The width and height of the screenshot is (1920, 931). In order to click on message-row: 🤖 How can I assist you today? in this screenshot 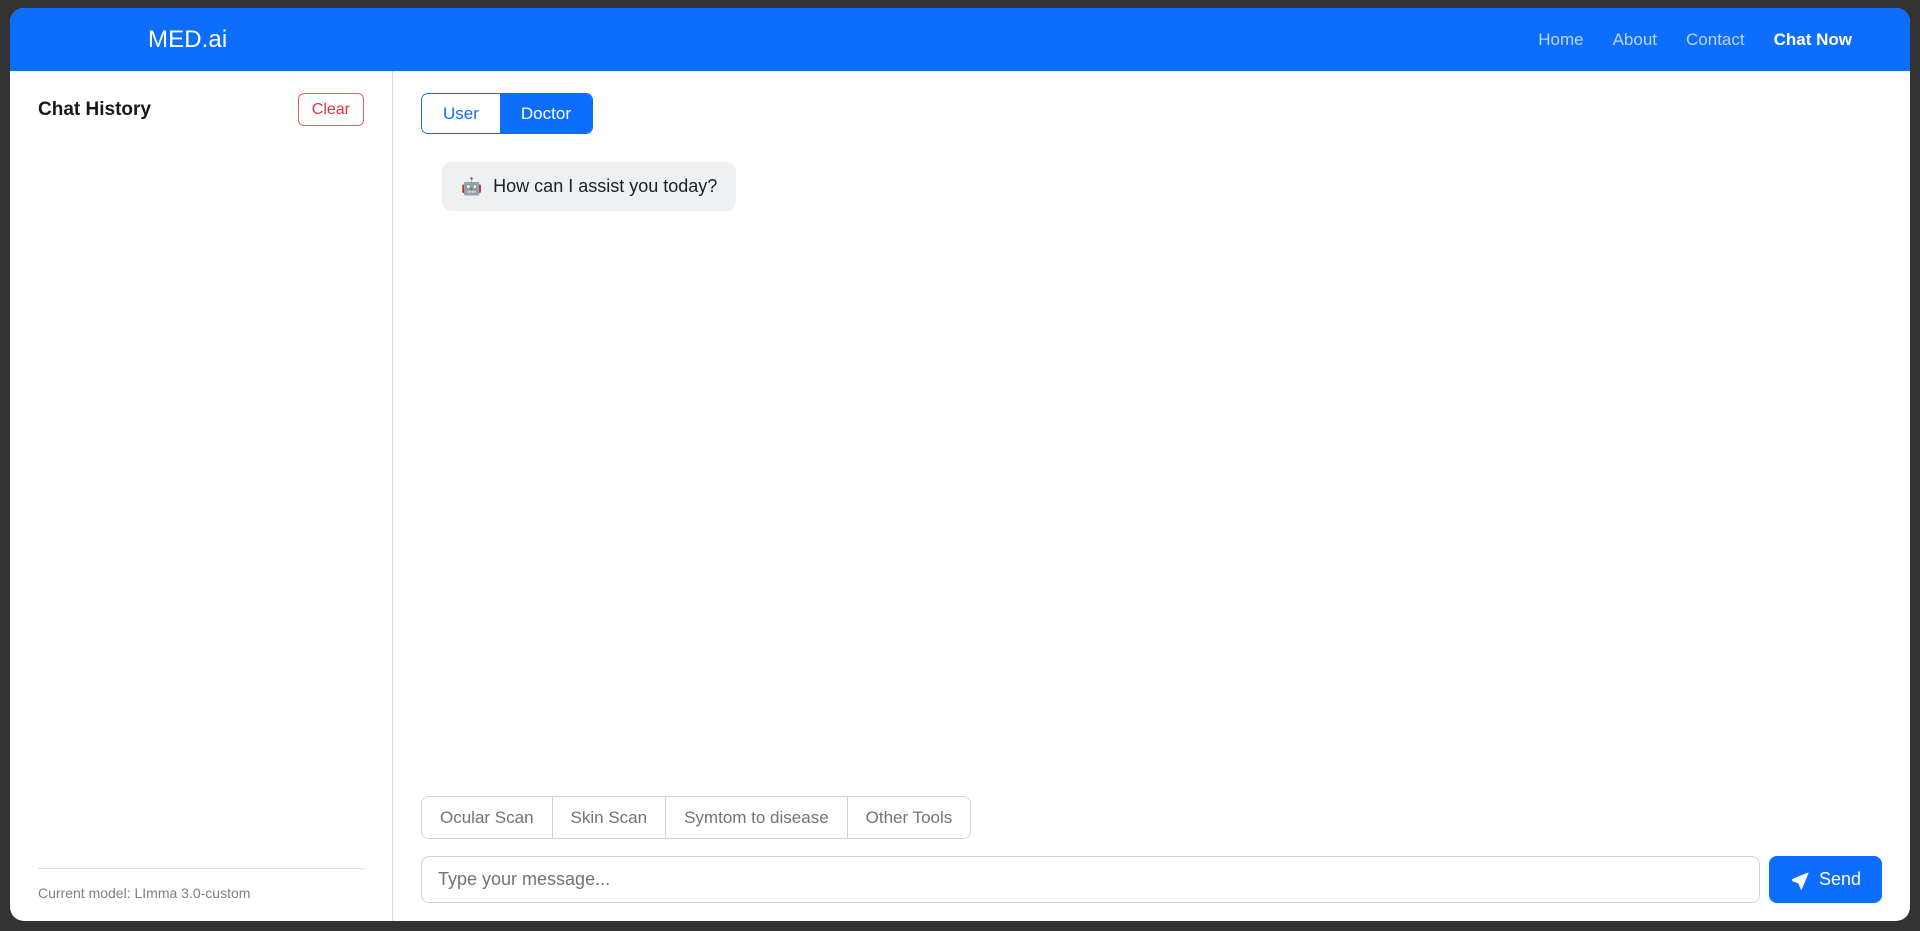, I will do `click(1151, 186)`.